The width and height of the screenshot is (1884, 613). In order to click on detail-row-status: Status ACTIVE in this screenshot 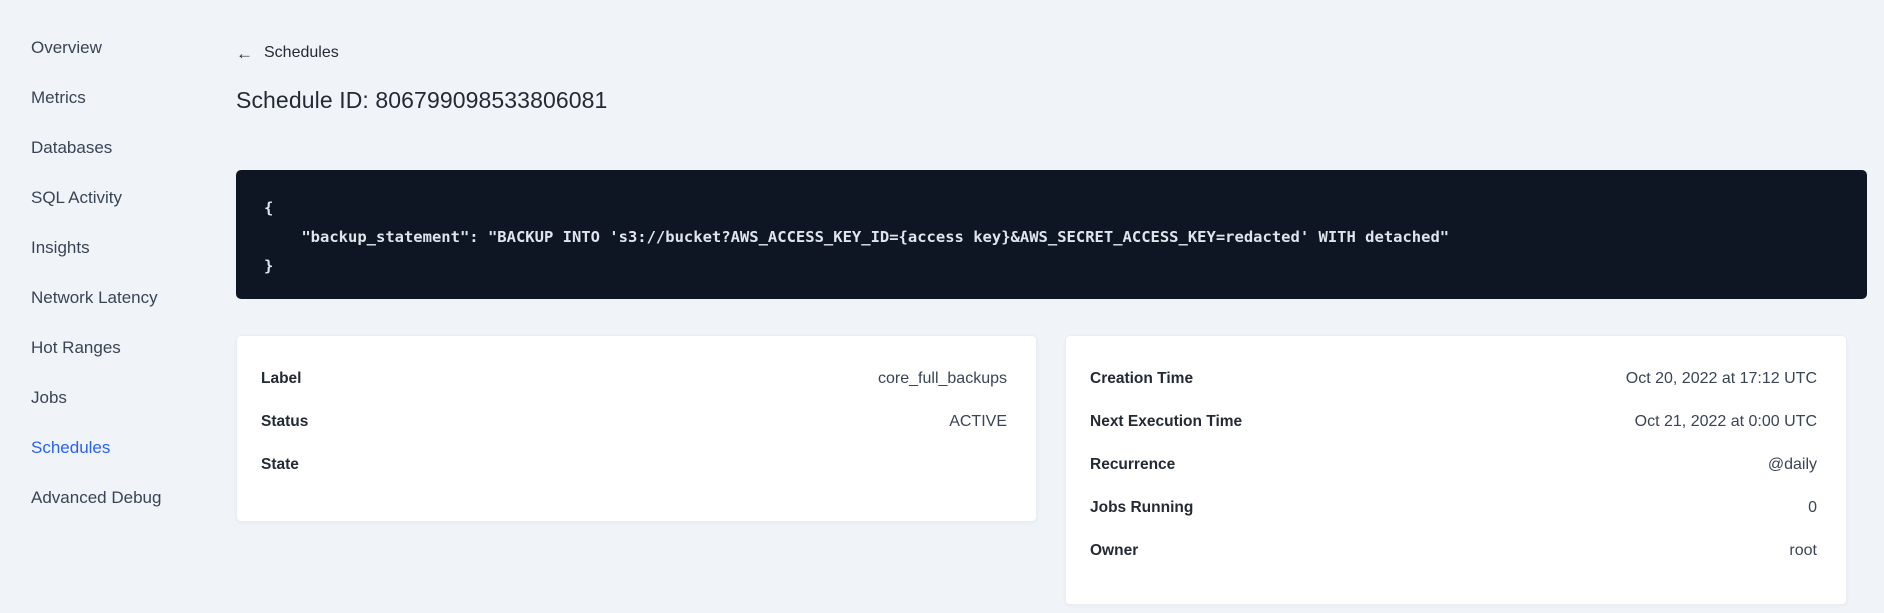, I will do `click(634, 422)`.